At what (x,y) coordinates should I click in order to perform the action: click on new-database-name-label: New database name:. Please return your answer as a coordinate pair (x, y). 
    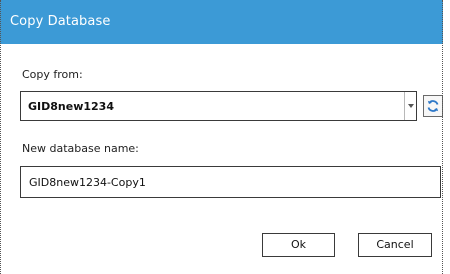
    Looking at the image, I should click on (80, 148).